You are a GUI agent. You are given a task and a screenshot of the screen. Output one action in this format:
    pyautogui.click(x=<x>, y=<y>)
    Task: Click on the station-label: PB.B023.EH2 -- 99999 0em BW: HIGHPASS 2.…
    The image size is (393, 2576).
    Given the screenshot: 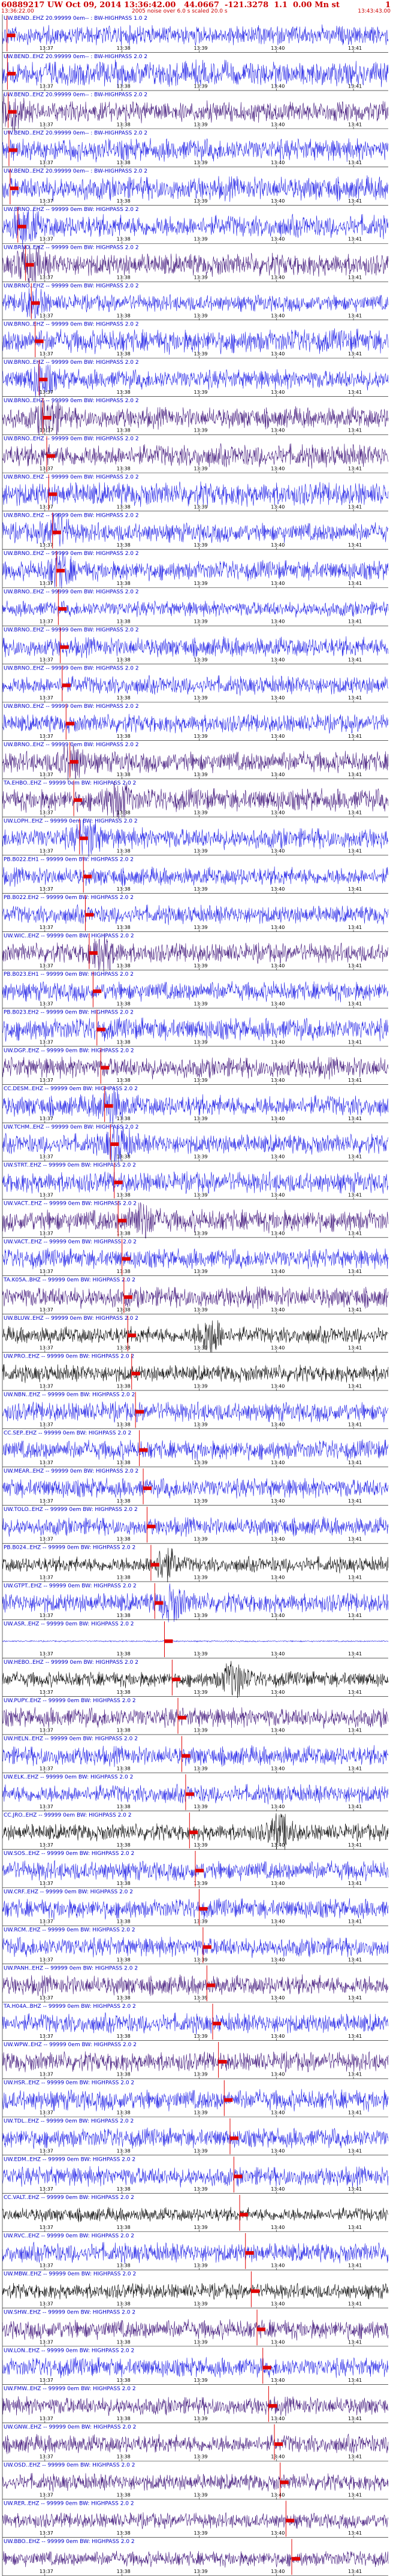 What is the action you would take?
    pyautogui.click(x=69, y=1013)
    